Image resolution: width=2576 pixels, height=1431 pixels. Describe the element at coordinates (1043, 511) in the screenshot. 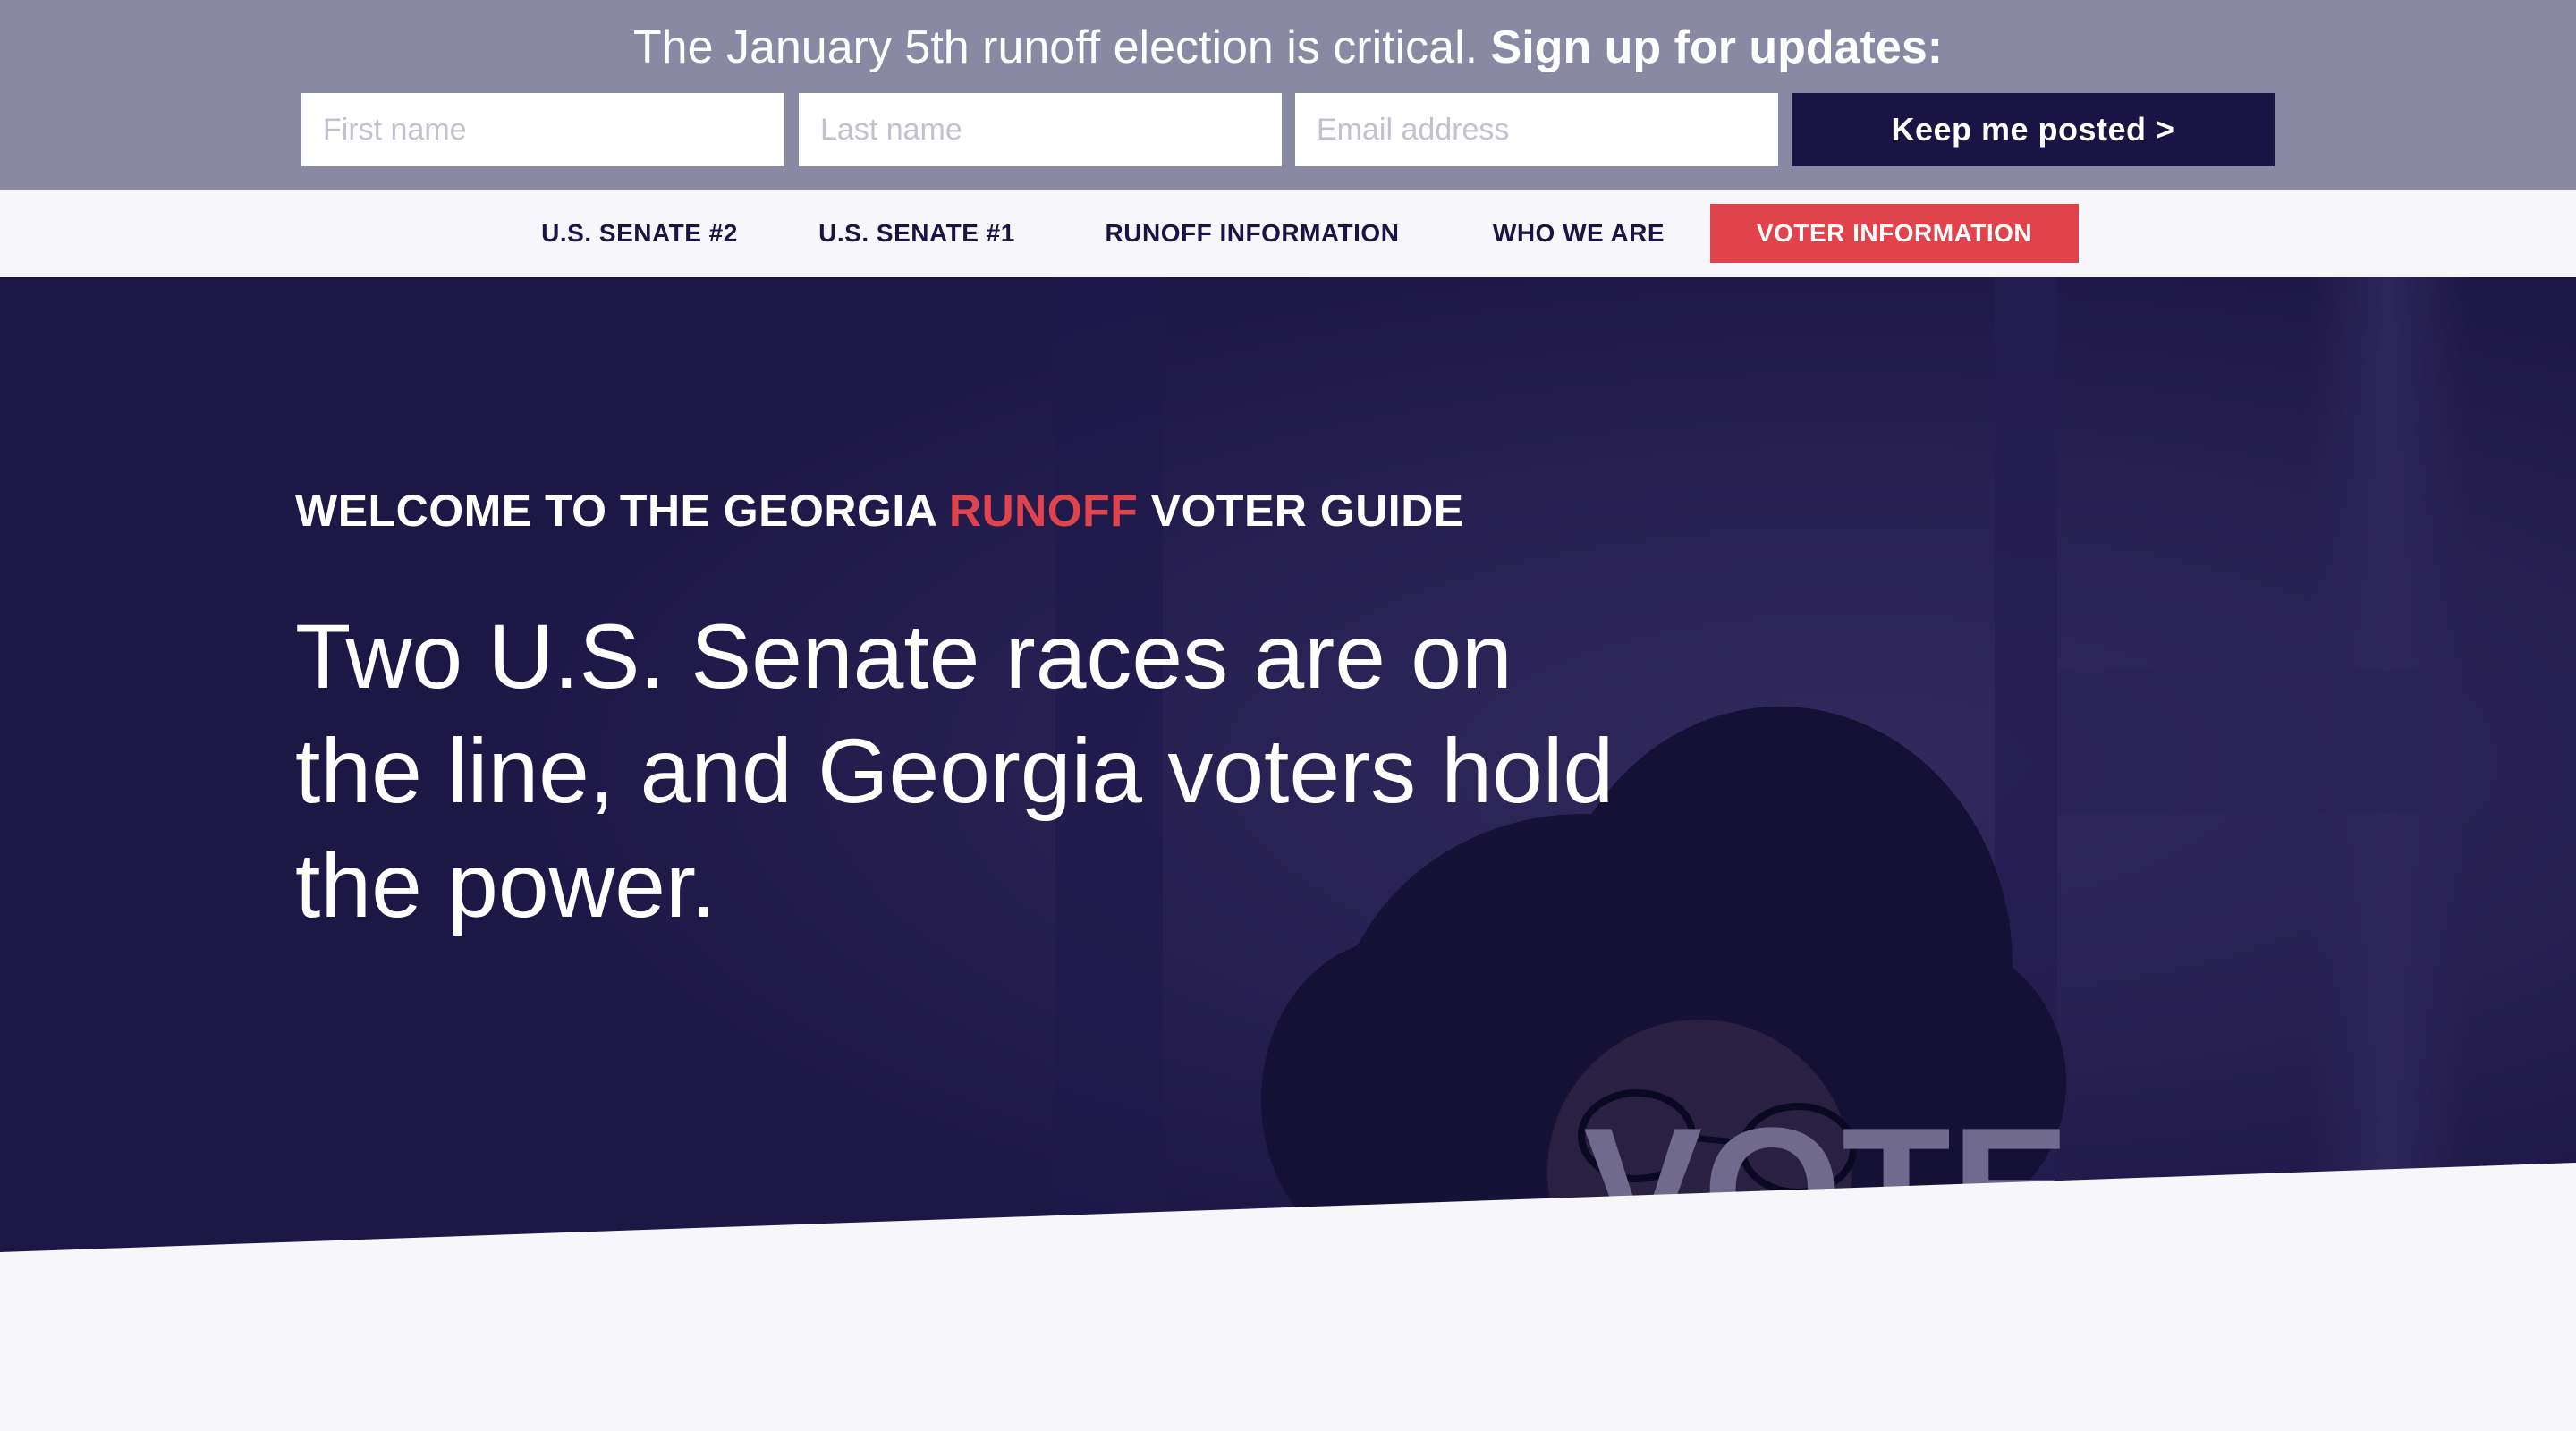

I see `eyebrow-highlight: RUNOFF` at that location.